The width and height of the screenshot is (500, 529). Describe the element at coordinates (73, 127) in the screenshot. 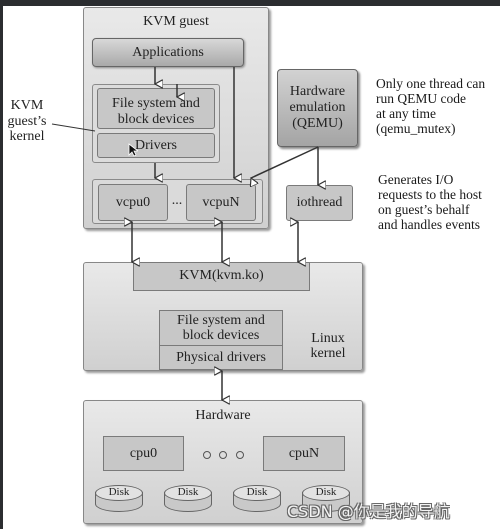

I see `guest-kernel-pointer` at that location.